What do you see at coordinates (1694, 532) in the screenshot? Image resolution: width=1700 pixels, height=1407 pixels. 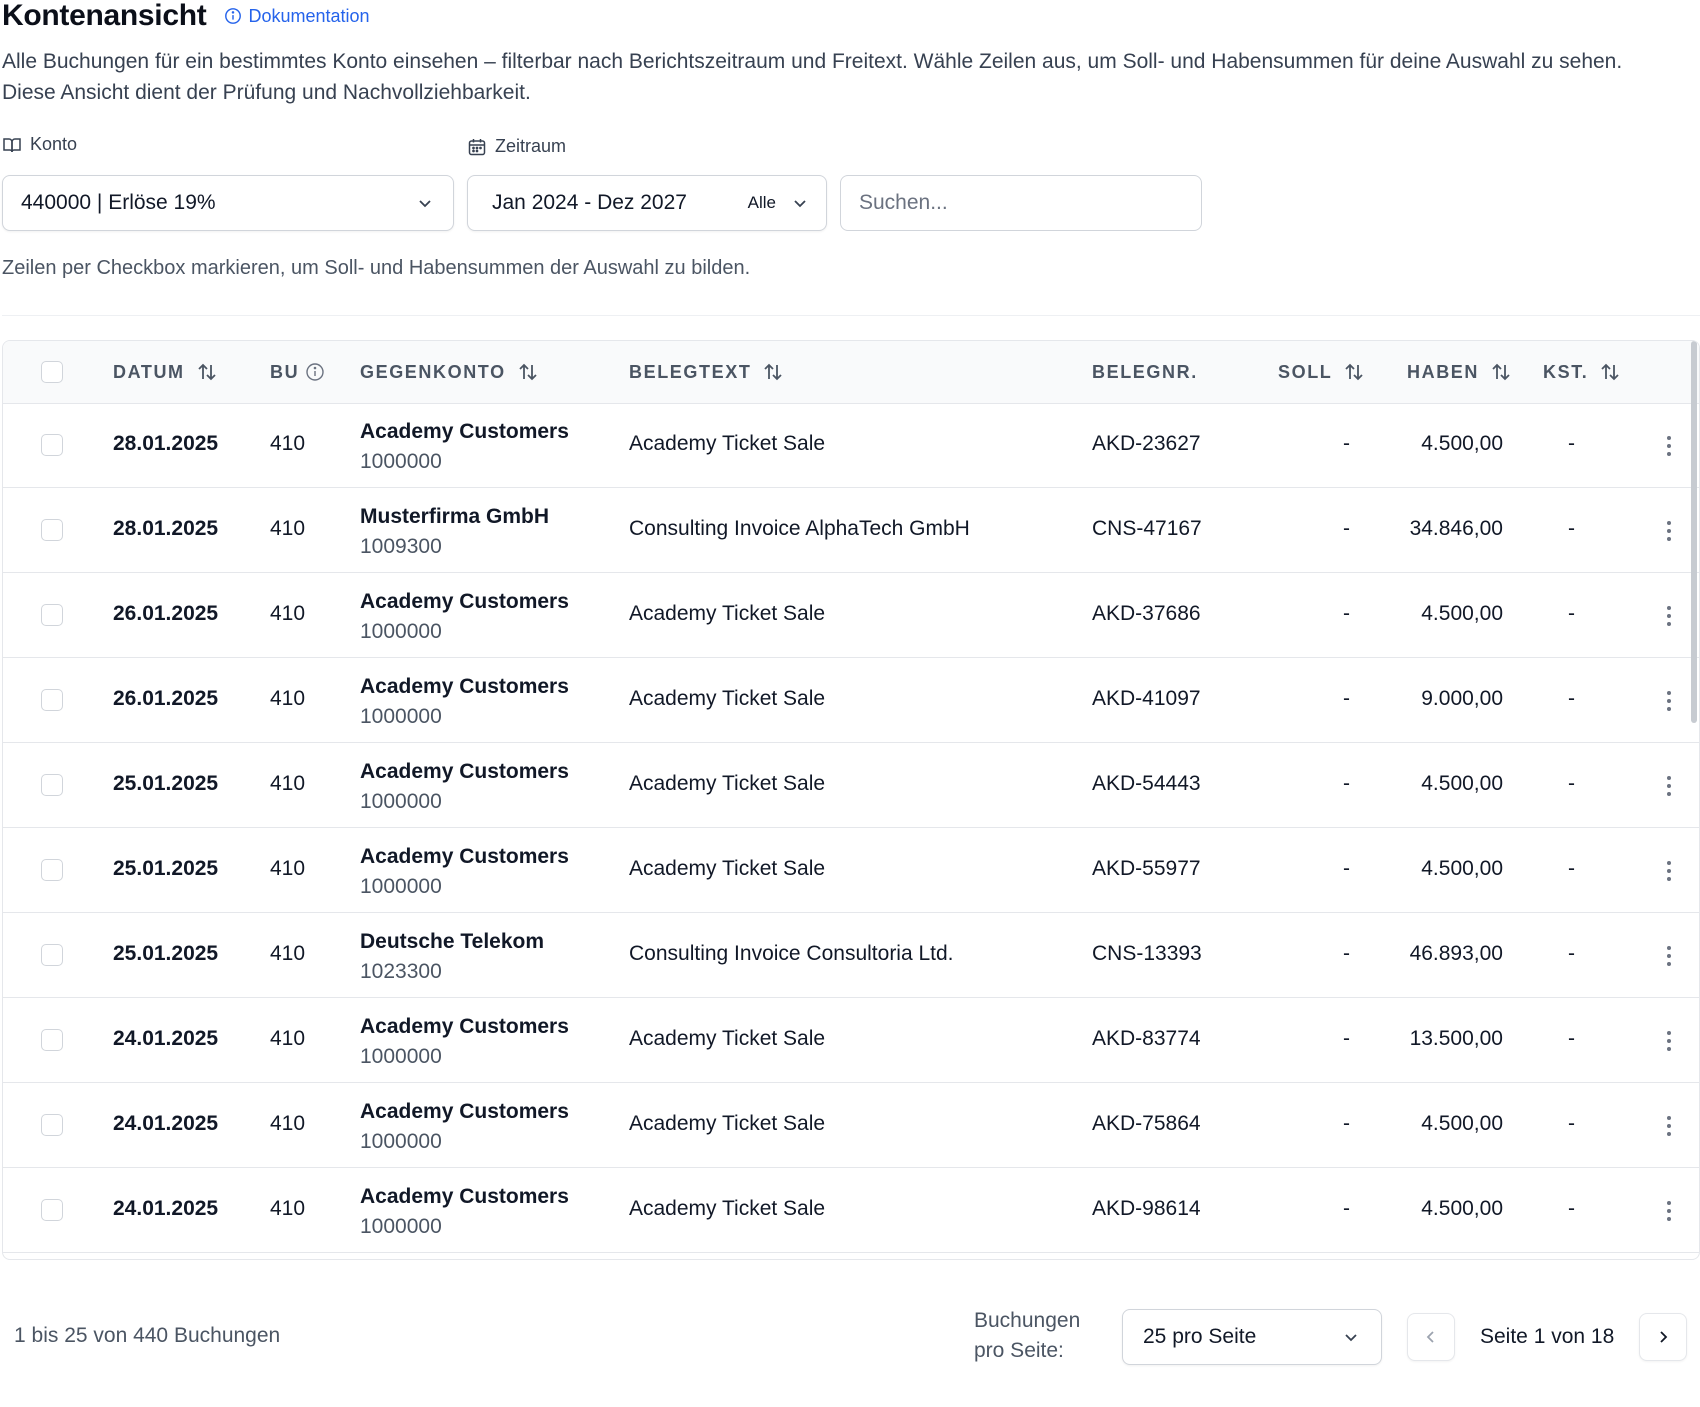 I see `table-scrollbar` at bounding box center [1694, 532].